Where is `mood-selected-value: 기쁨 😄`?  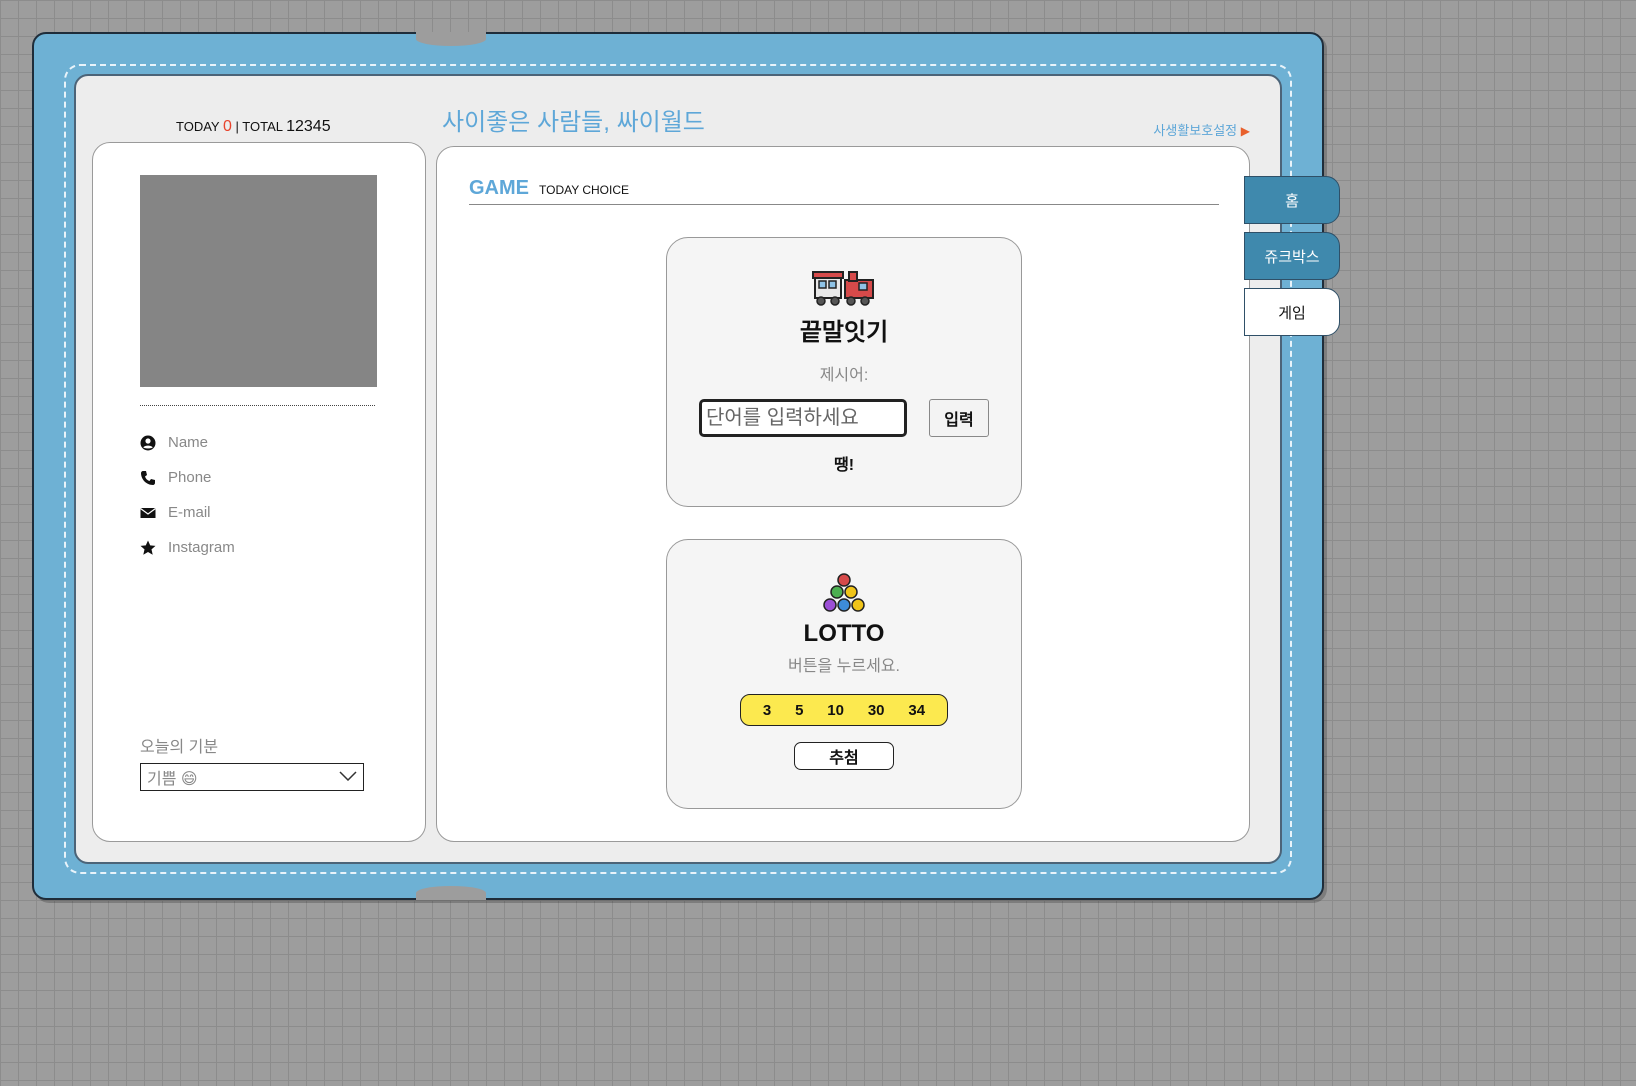
mood-selected-value: 기쁨 😄 is located at coordinates (172, 779).